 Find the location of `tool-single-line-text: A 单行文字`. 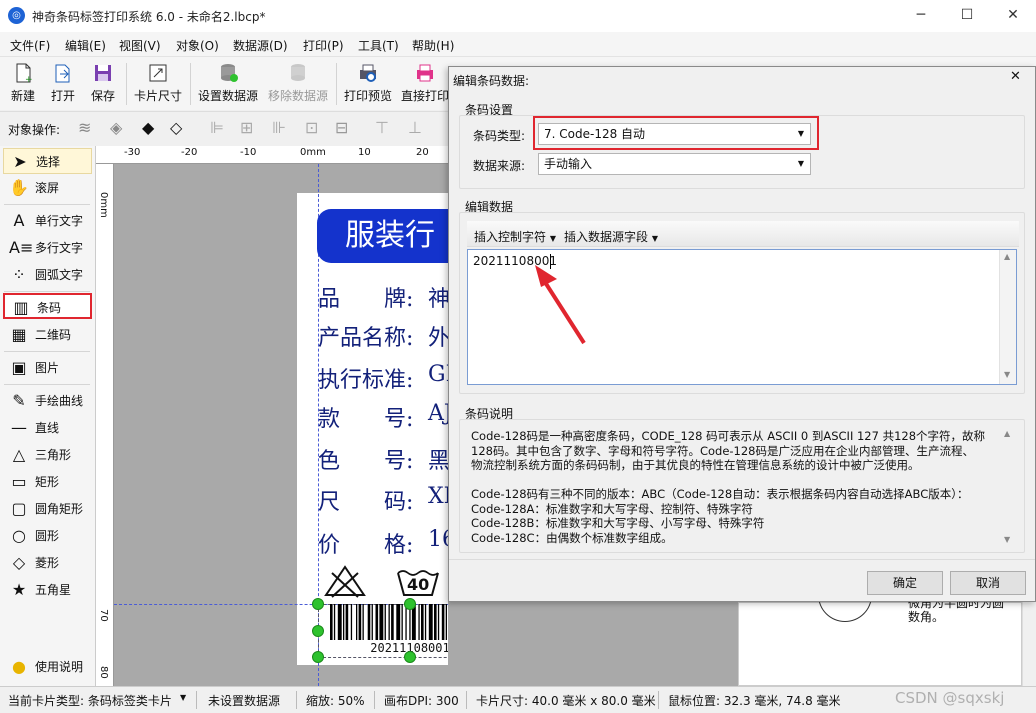

tool-single-line-text: A 单行文字 is located at coordinates (47, 221).